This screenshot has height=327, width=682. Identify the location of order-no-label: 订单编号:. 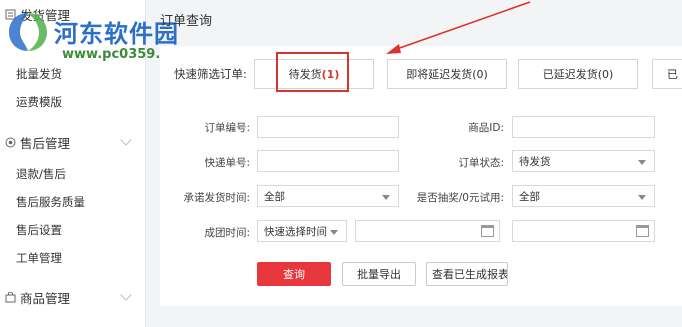
(227, 128).